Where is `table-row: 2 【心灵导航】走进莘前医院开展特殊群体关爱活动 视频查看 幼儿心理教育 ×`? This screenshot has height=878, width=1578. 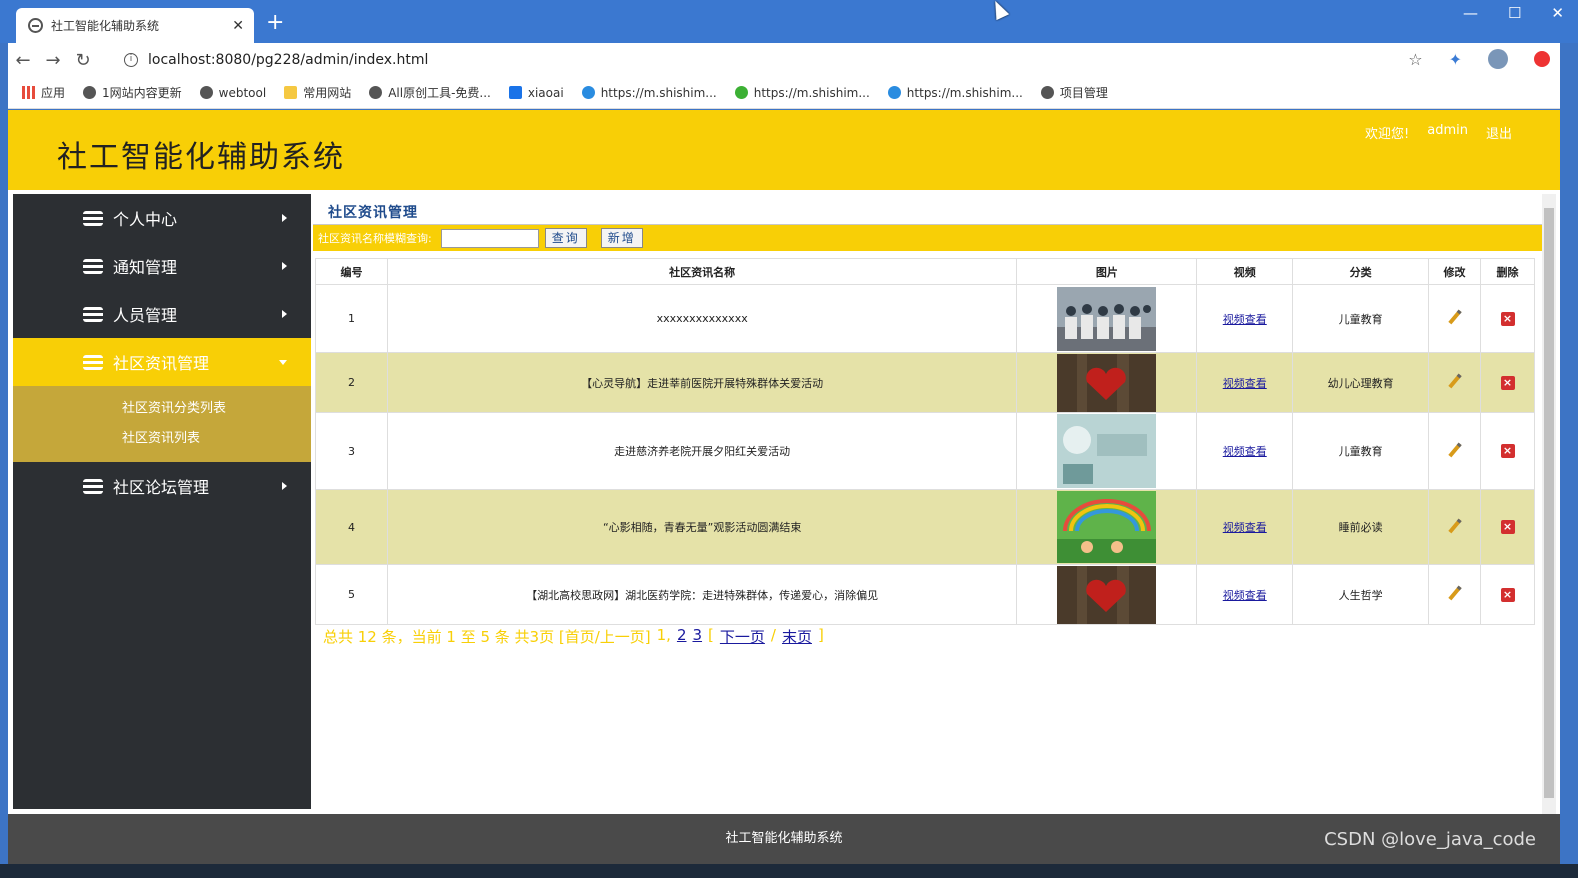
table-row: 2 【心灵导航】走进莘前医院开展特殊群体关爱活动 视频查看 幼儿心理教育 × is located at coordinates (925, 382).